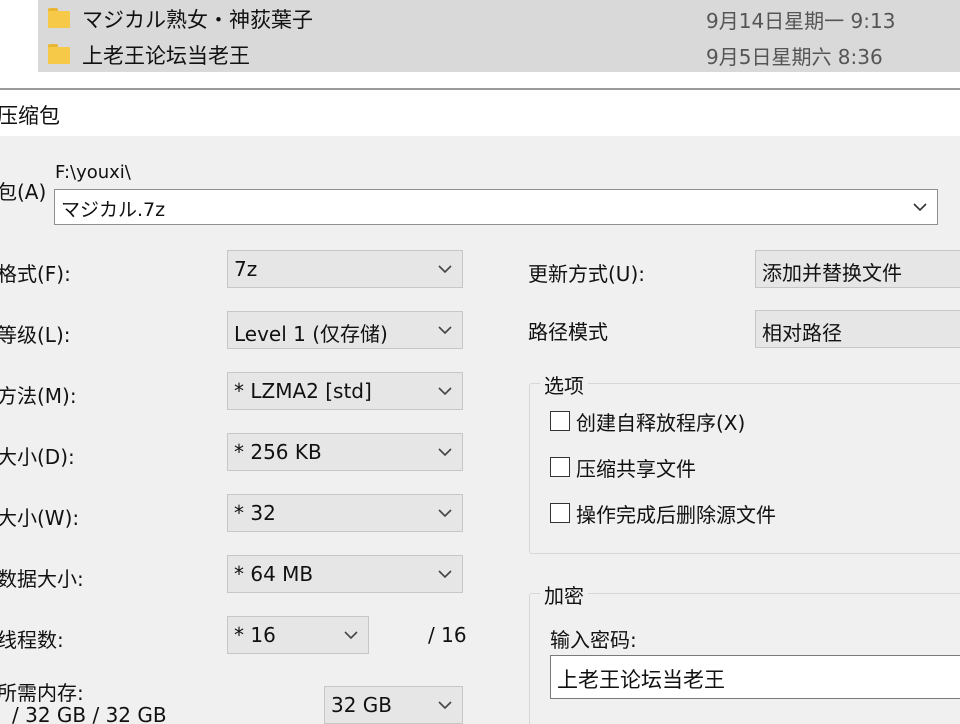  I want to click on method-label: 方法(M):, so click(38, 396).